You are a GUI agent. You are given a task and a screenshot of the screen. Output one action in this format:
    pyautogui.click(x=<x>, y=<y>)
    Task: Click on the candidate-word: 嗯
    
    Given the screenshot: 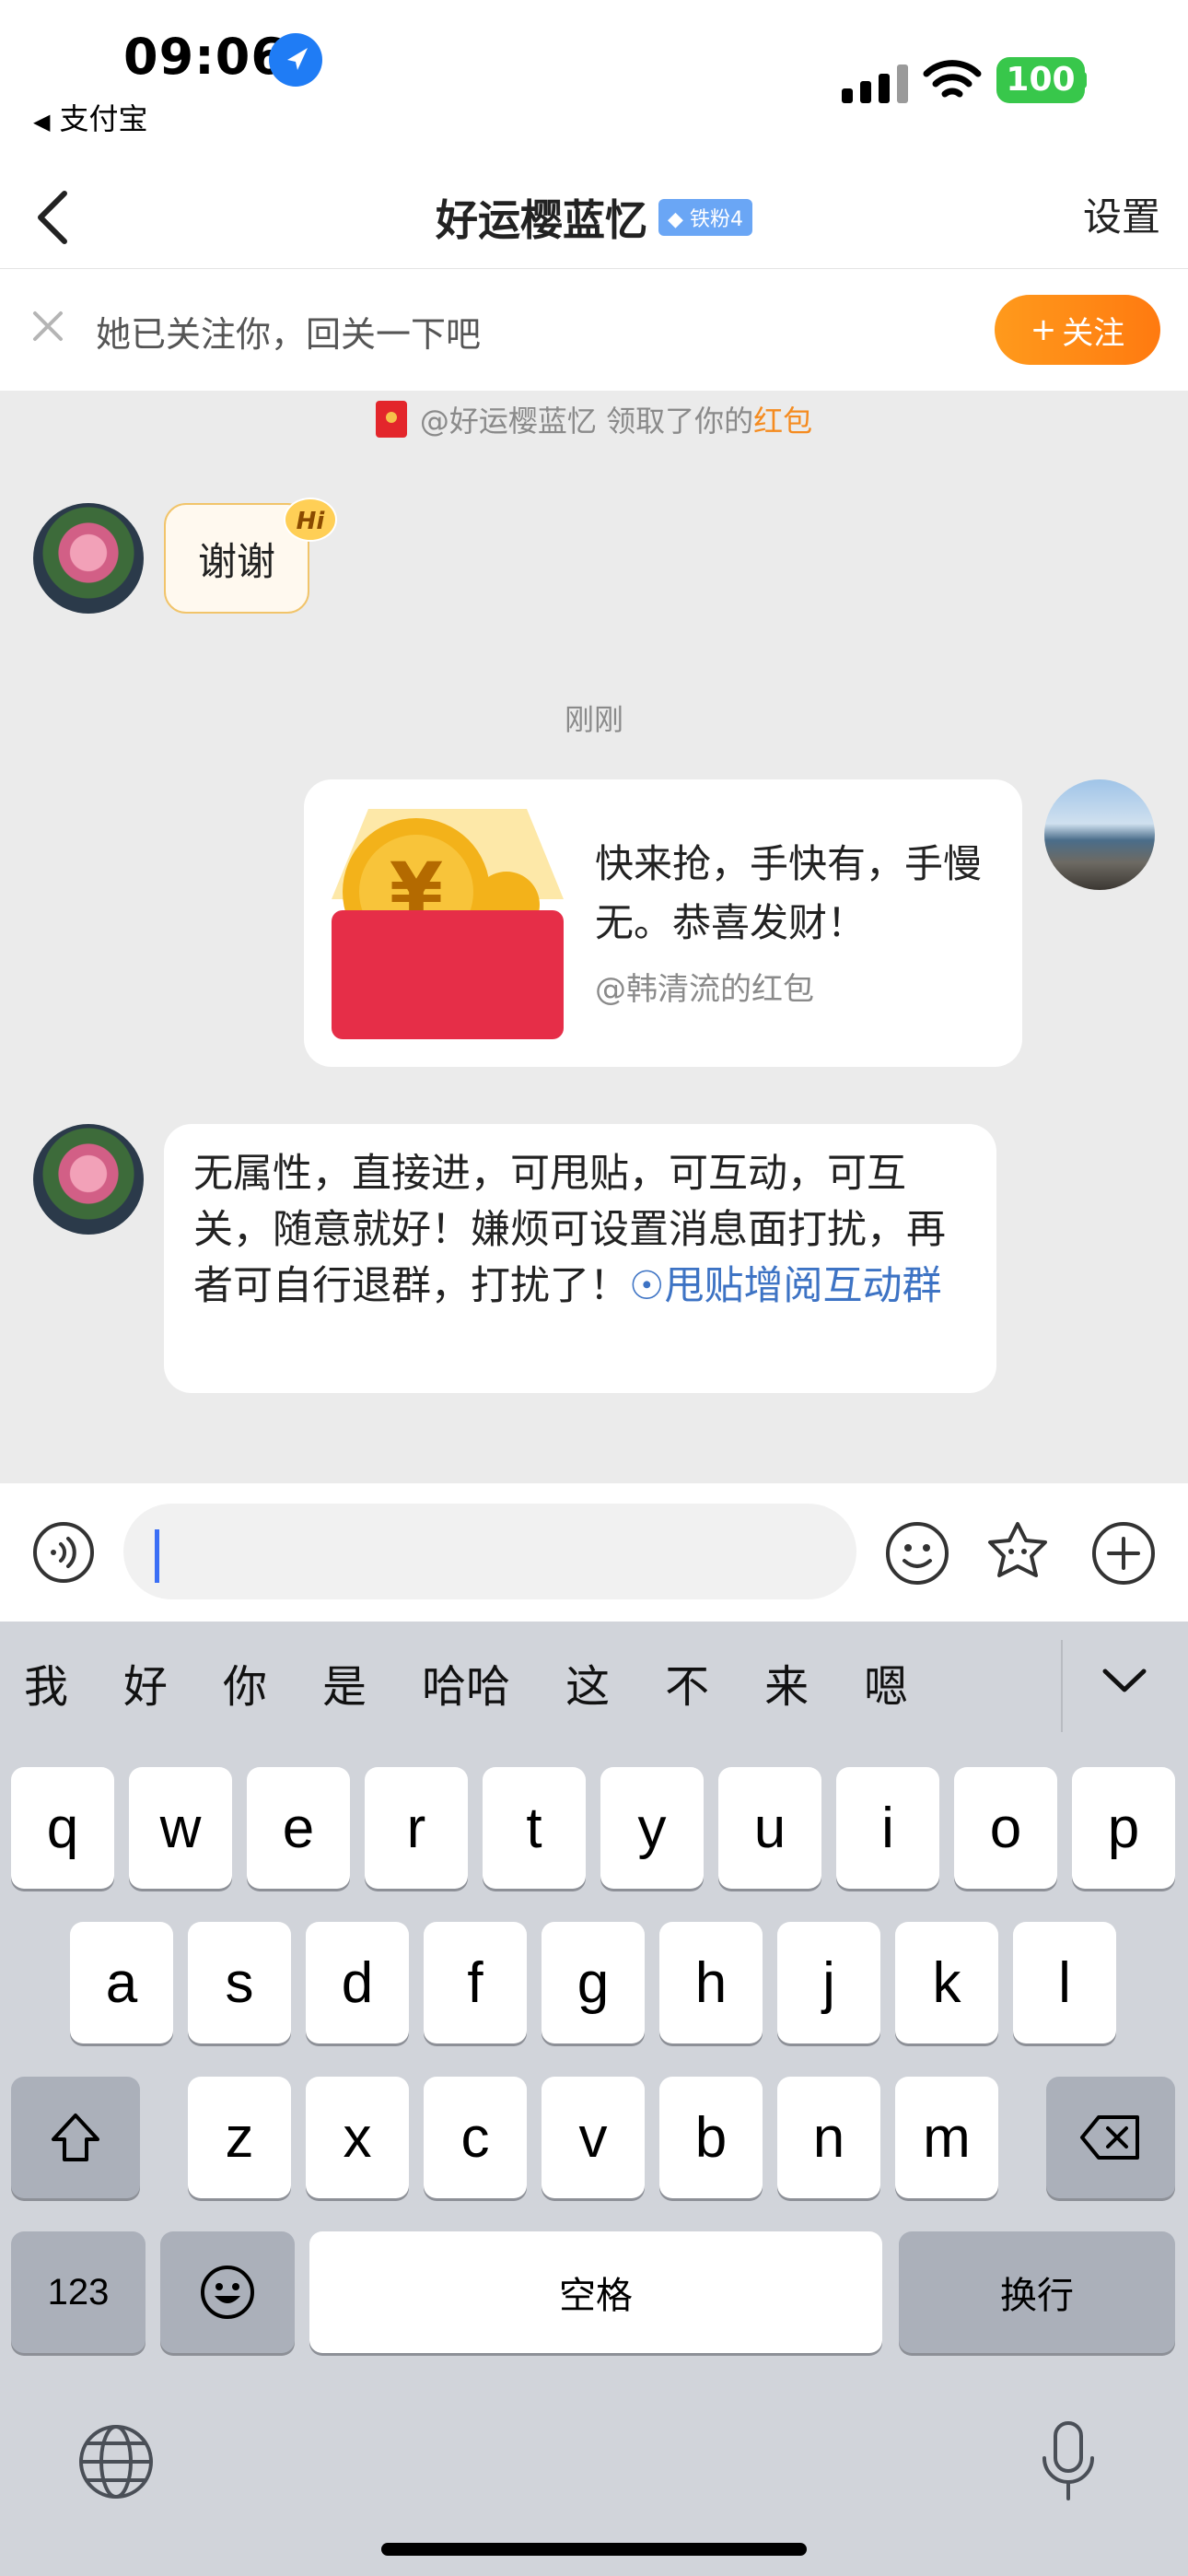 What is the action you would take?
    pyautogui.click(x=886, y=1682)
    